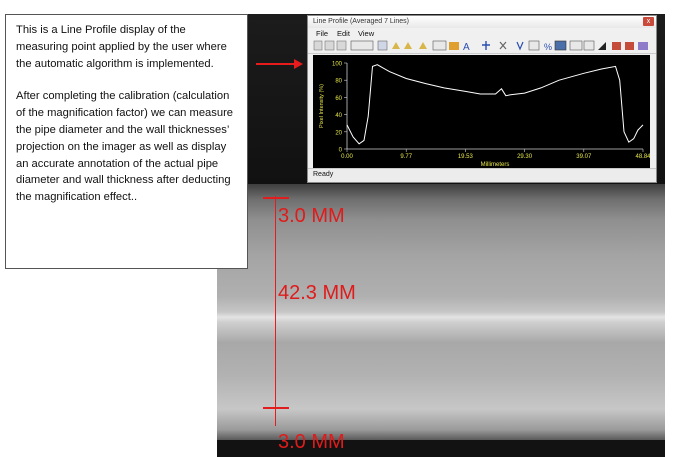 This screenshot has height=457, width=684. What do you see at coordinates (317, 293) in the screenshot?
I see `pipe-diameter-label: 42.3 MM` at bounding box center [317, 293].